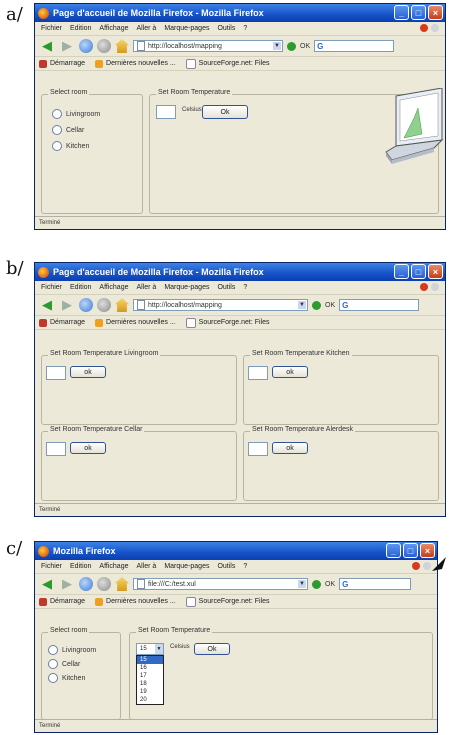 The image size is (449, 735). Describe the element at coordinates (150, 684) in the screenshot. I see `dropdown-option: 18` at that location.